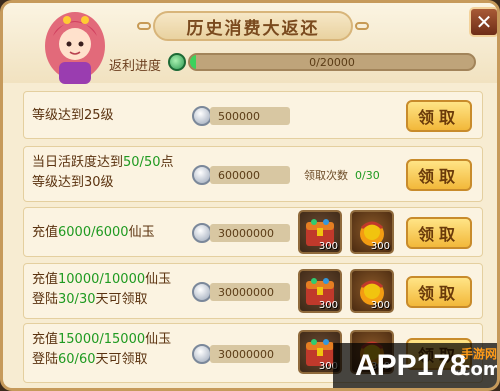 The width and height of the screenshot is (500, 391). I want to click on watermark-suffix: .com, so click(476, 369).